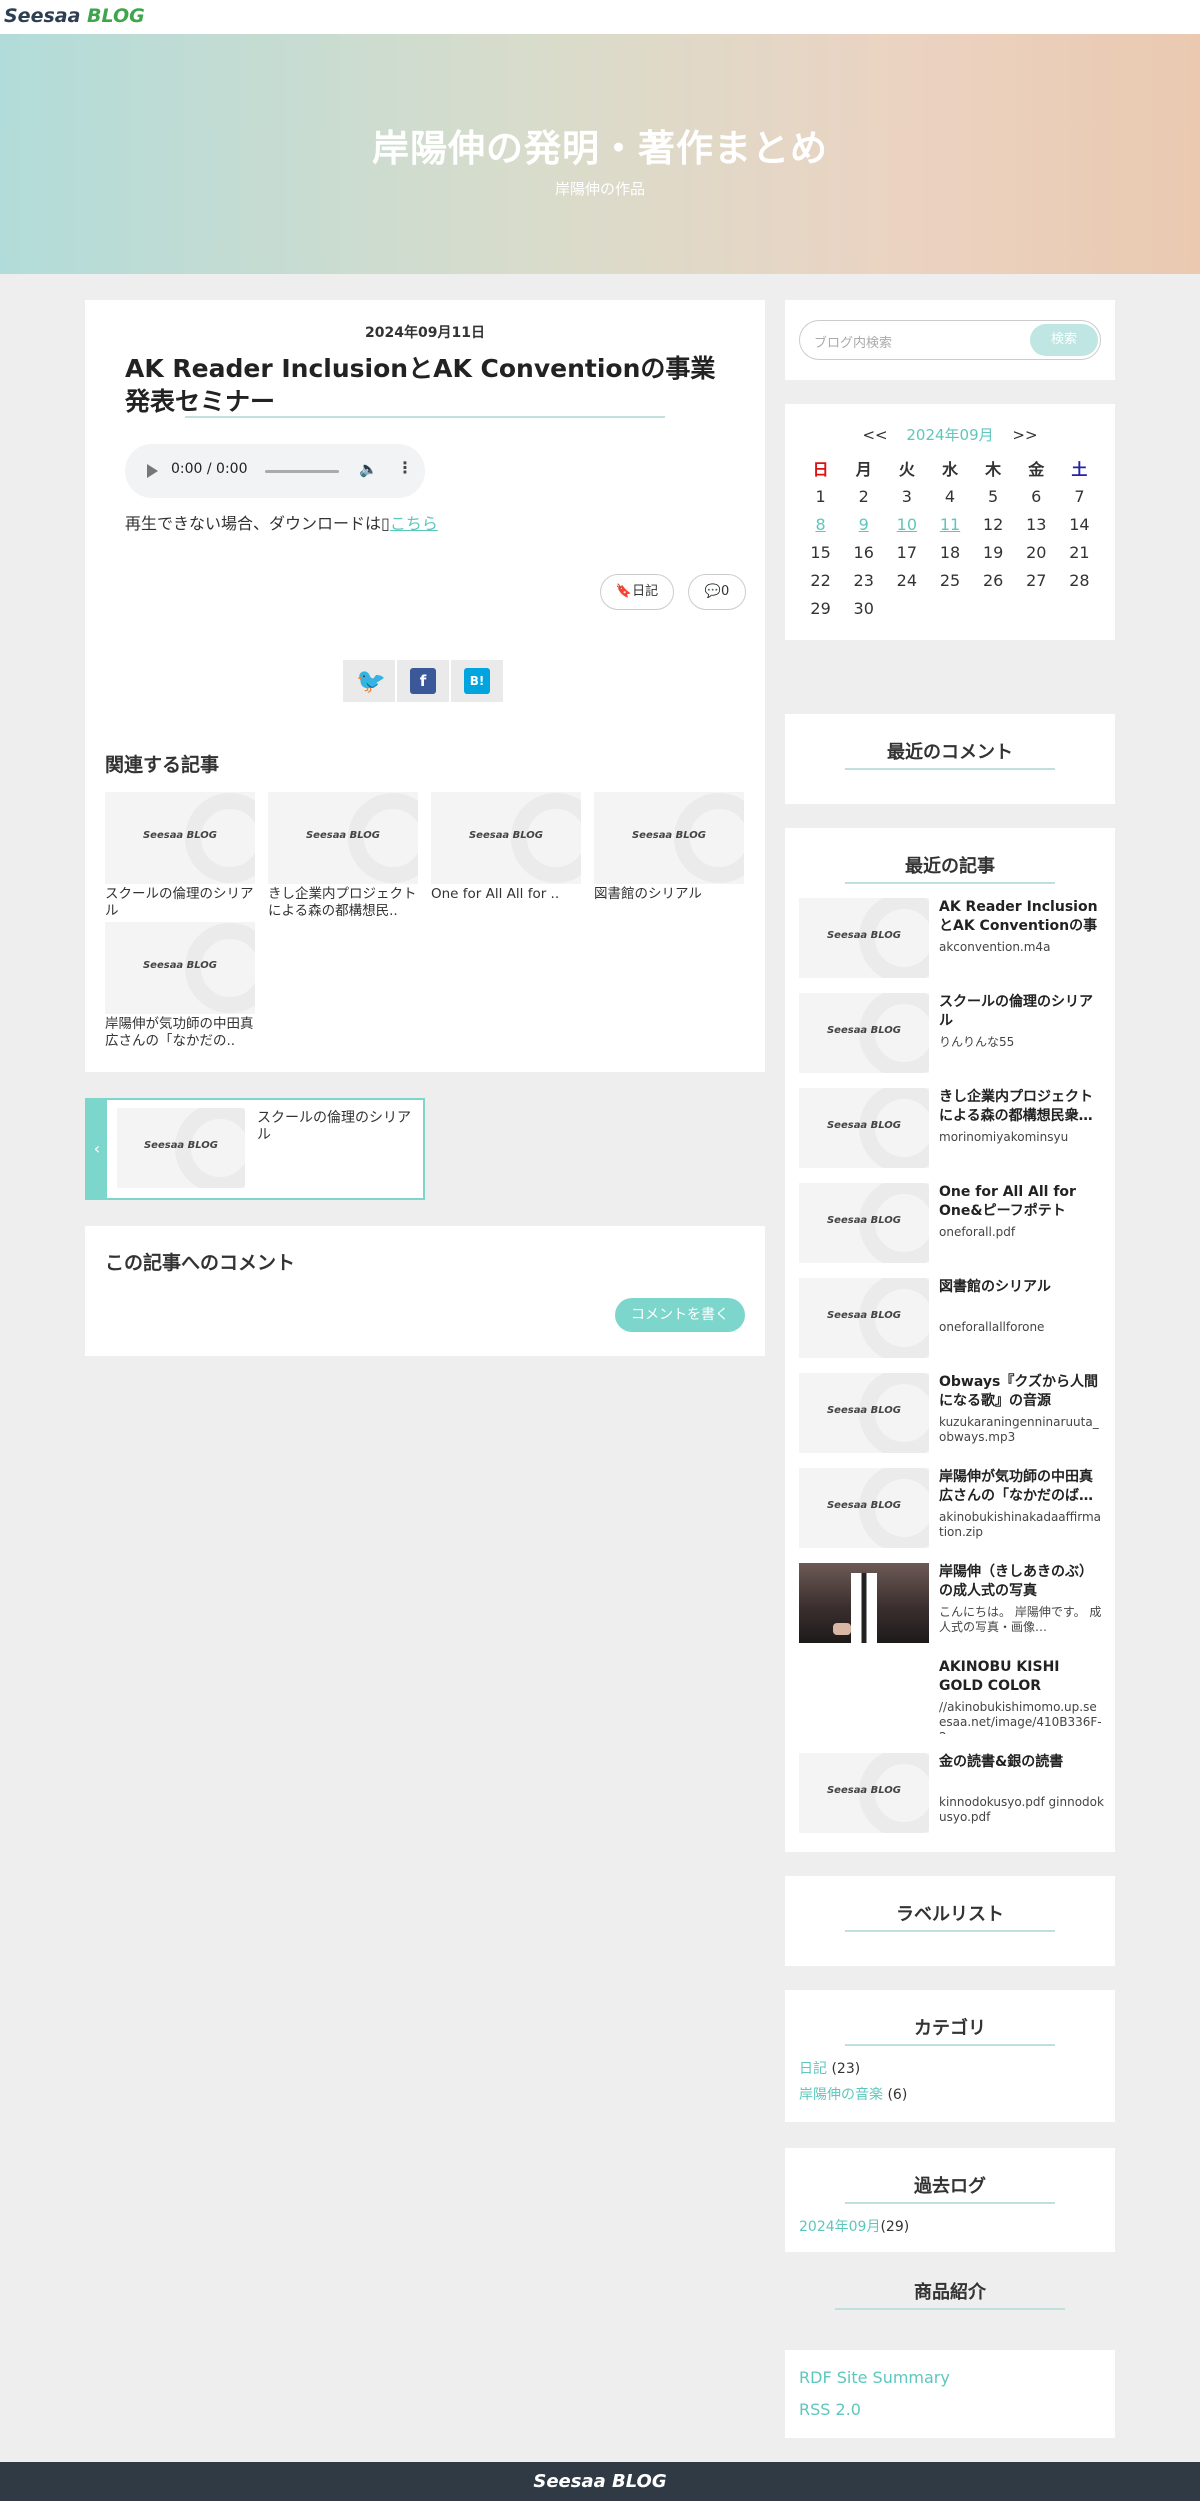 The image size is (1200, 2501). What do you see at coordinates (906, 524) in the screenshot?
I see `calendar-day-link: 10` at bounding box center [906, 524].